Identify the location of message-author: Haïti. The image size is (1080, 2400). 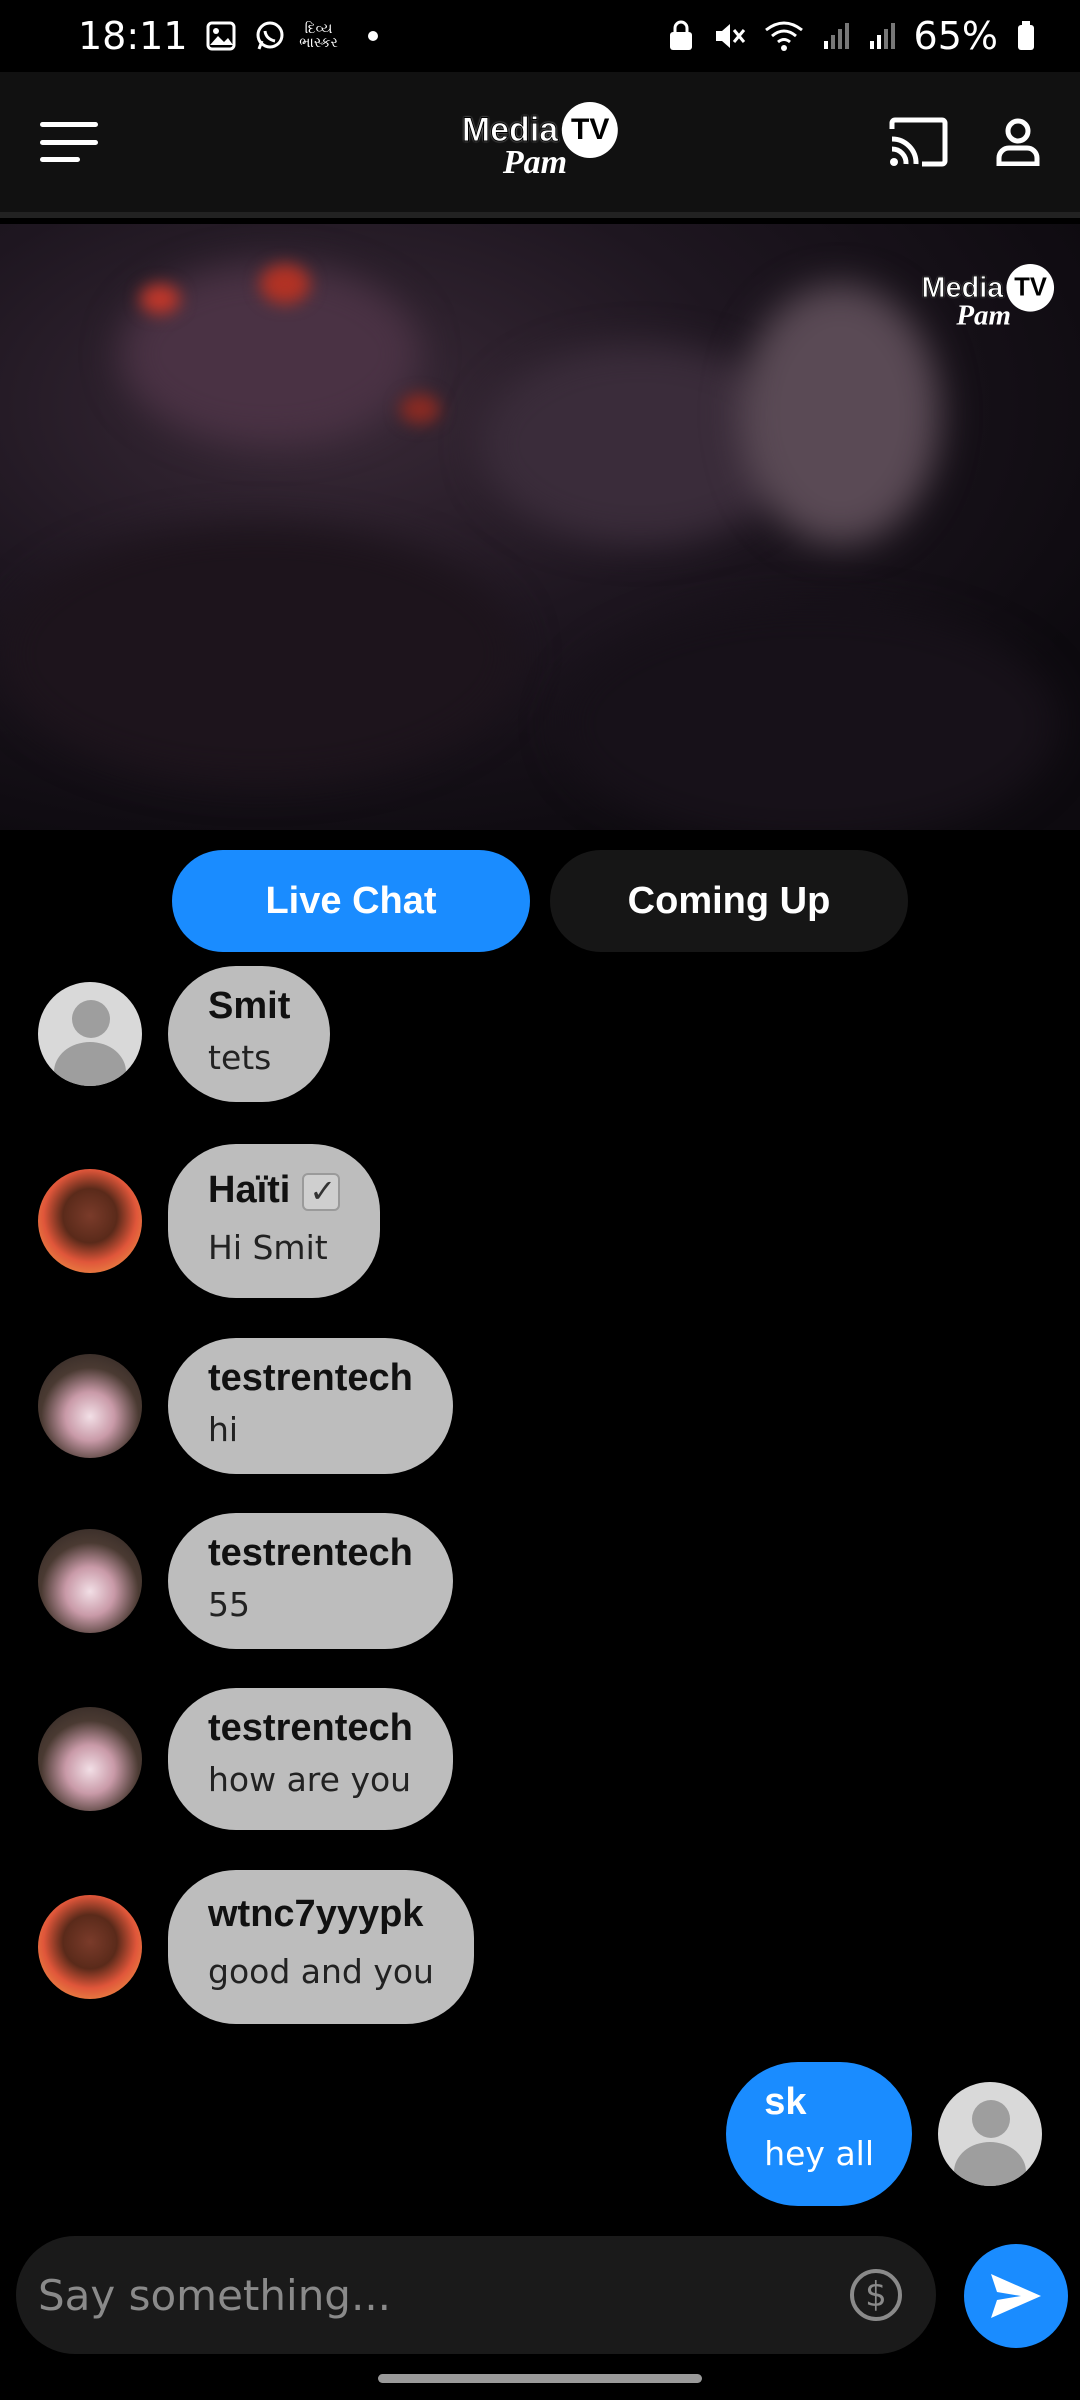
(249, 1190).